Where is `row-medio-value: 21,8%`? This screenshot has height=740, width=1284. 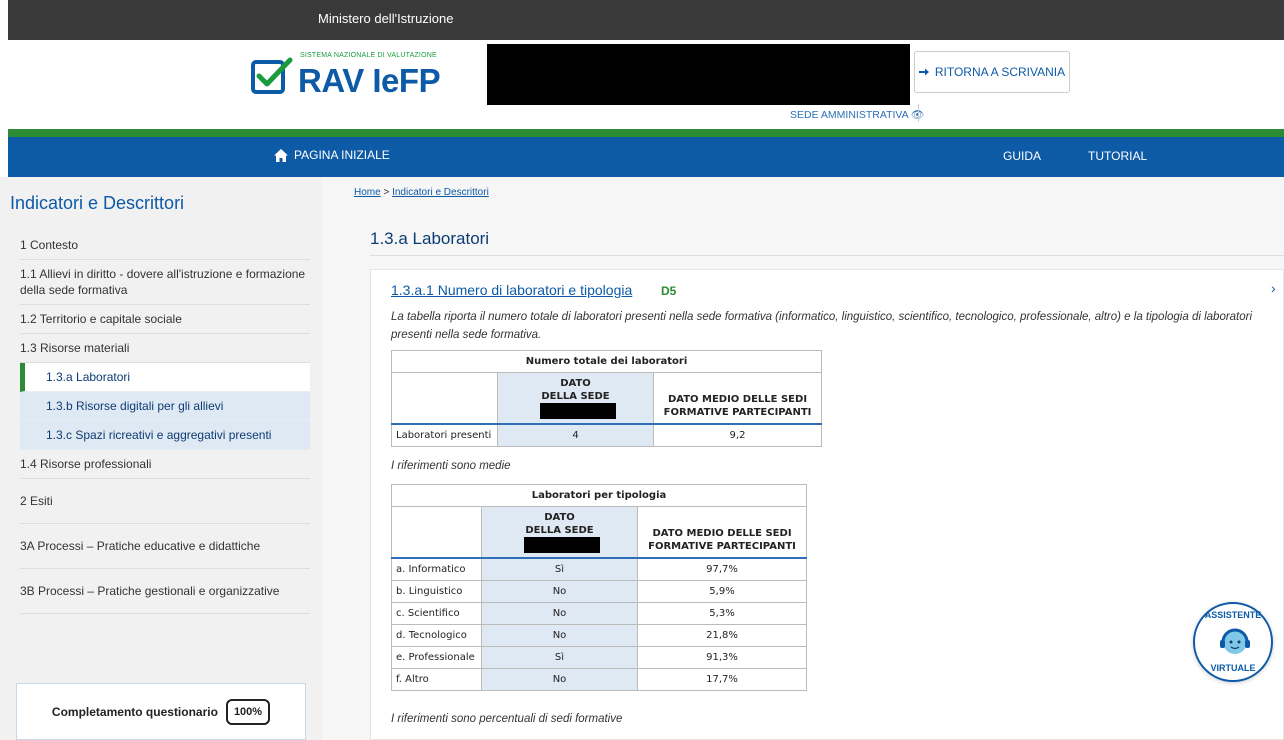
row-medio-value: 21,8% is located at coordinates (722, 635).